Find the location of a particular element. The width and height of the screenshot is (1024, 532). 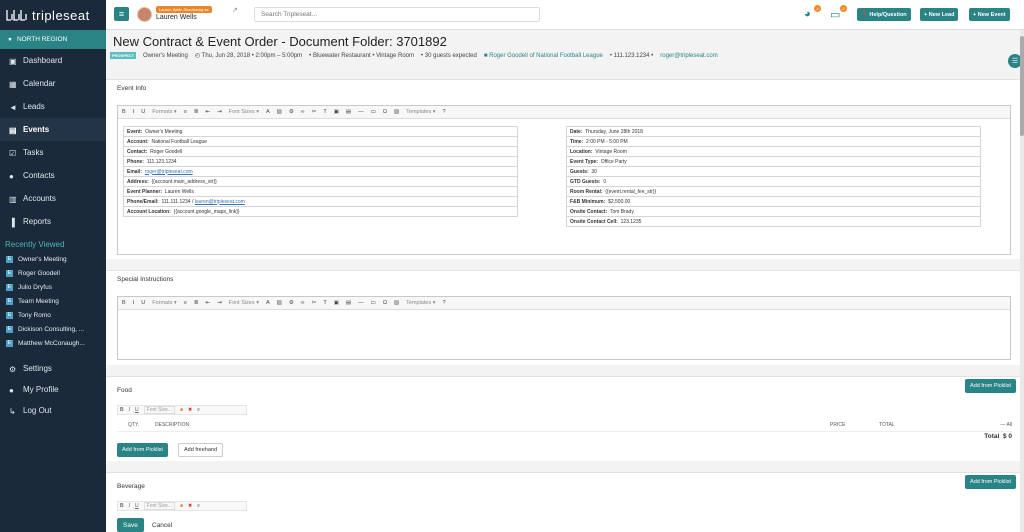

sidebar-item-log-out: ↳ Log Out is located at coordinates (53, 410).